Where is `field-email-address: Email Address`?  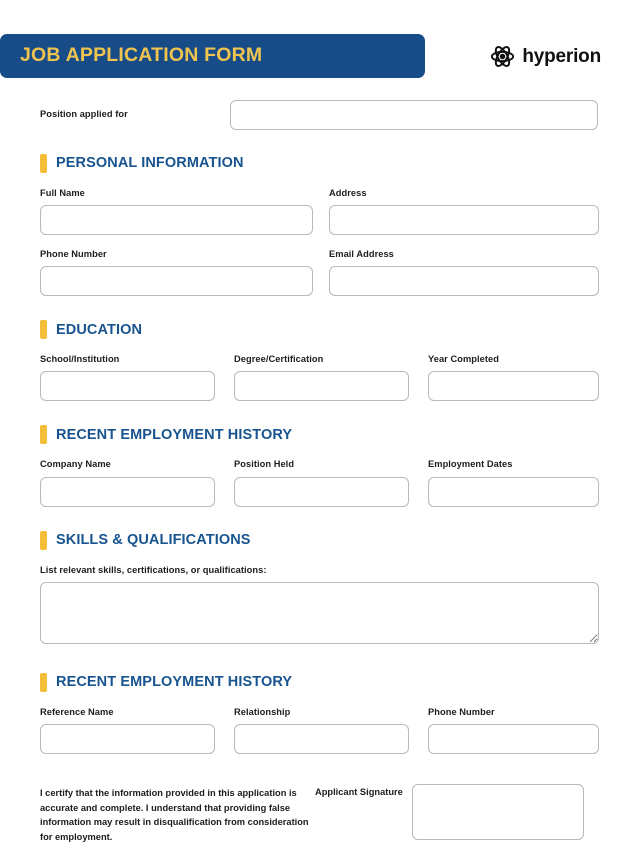
field-email-address: Email Address is located at coordinates (464, 273).